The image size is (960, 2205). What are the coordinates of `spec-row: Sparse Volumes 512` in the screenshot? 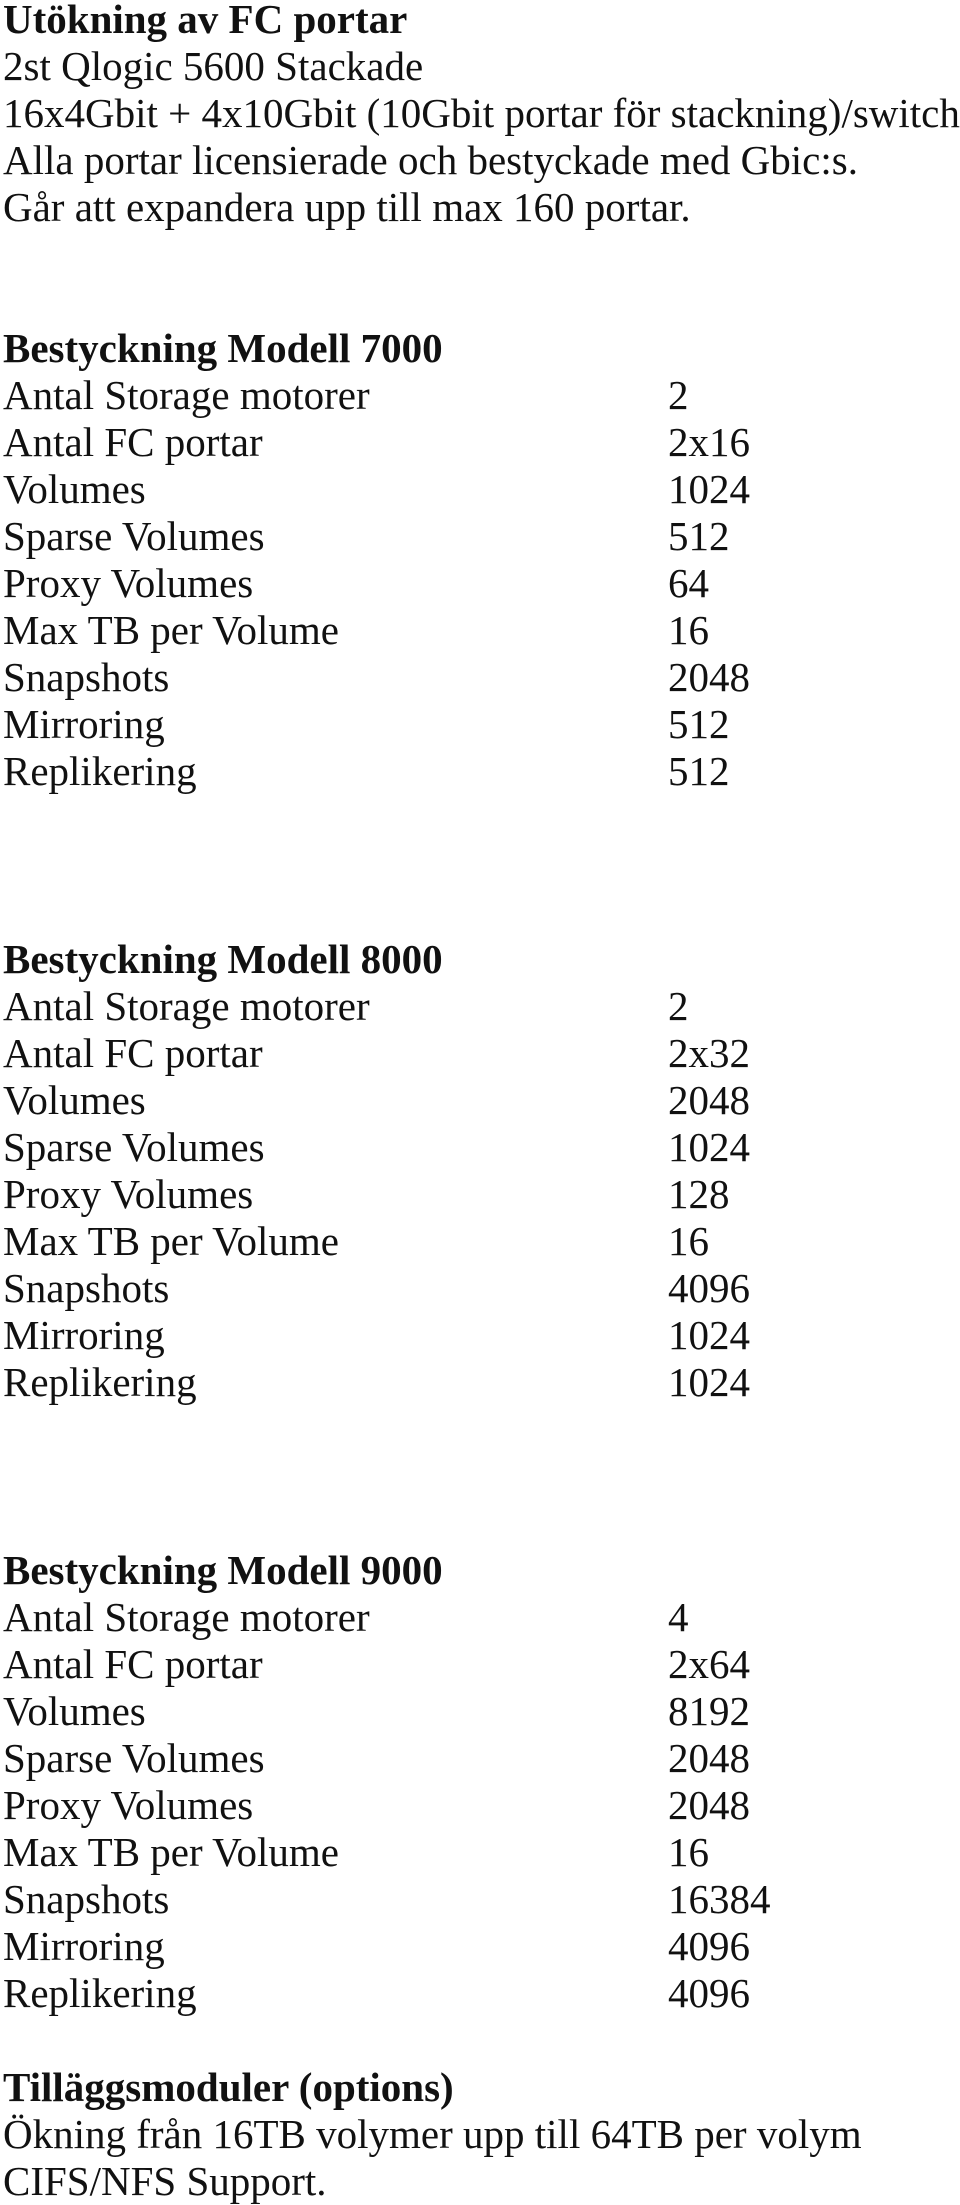 It's located at (480, 536).